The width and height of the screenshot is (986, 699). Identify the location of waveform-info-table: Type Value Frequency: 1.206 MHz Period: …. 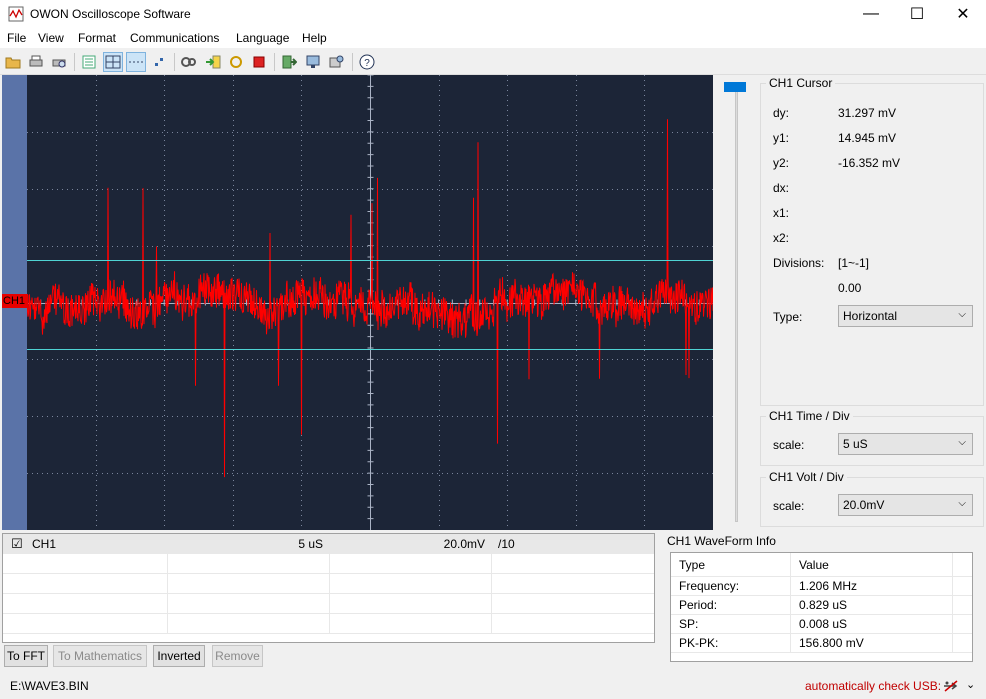
(821, 607).